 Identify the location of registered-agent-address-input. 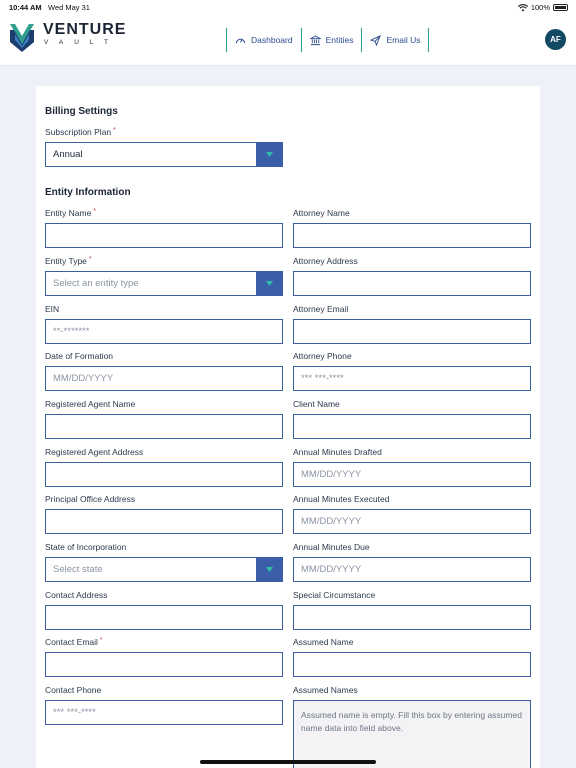
(164, 474).